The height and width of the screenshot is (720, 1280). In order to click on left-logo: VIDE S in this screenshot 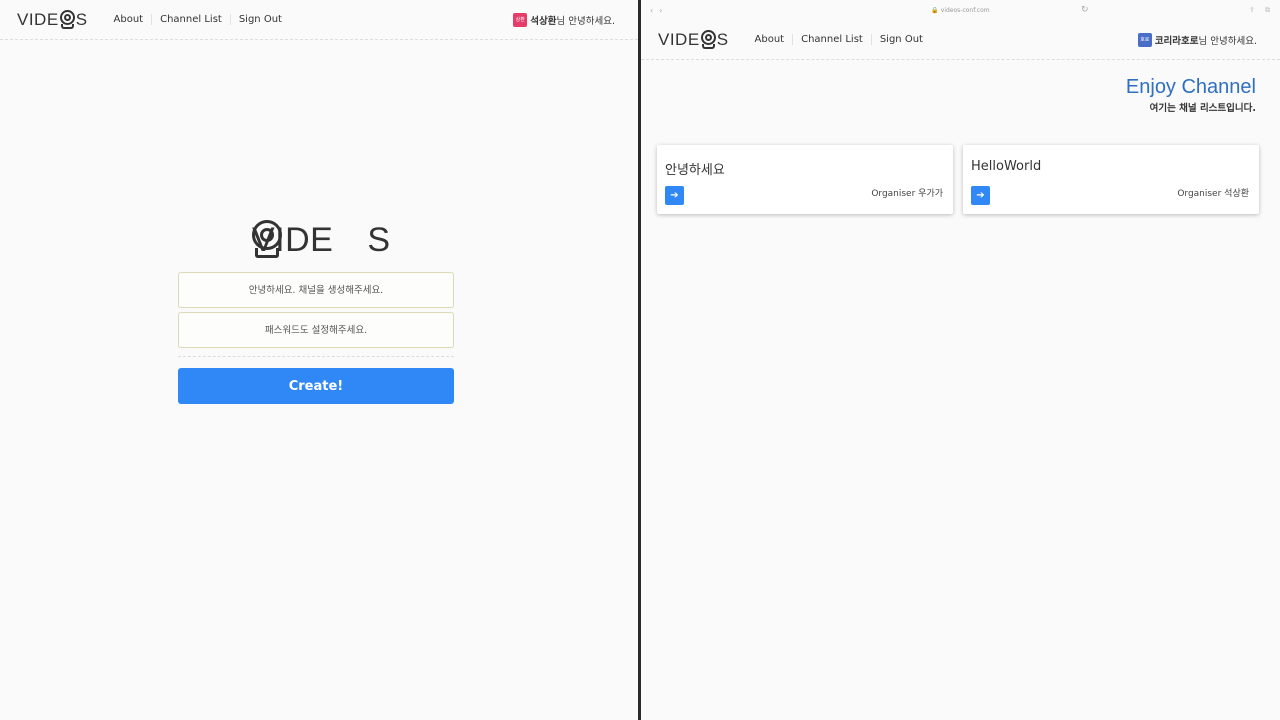, I will do `click(52, 19)`.